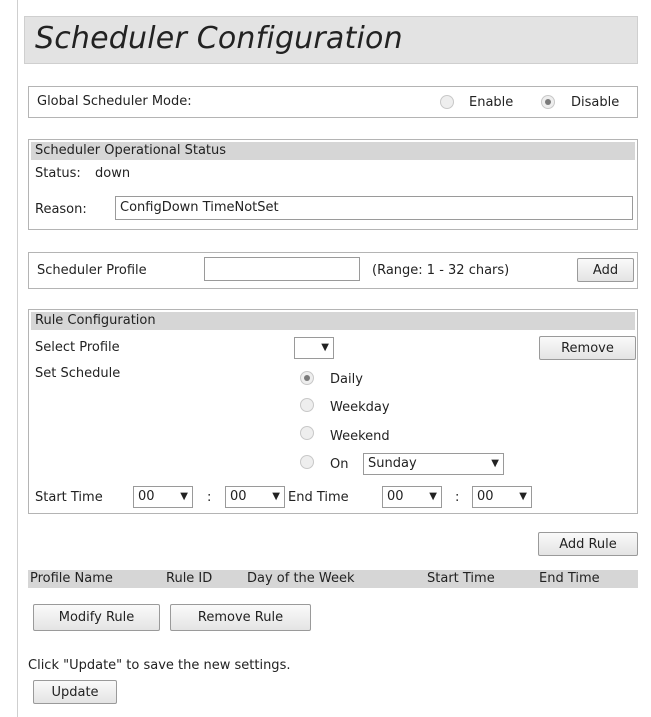  What do you see at coordinates (240, 617) in the screenshot?
I see `remove-rule-button: Remove Rule` at bounding box center [240, 617].